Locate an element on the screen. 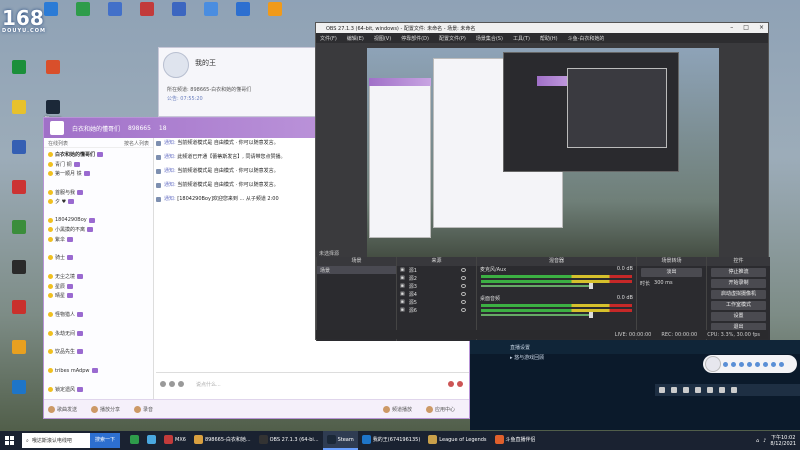  emoji-icon is located at coordinates (163, 384).